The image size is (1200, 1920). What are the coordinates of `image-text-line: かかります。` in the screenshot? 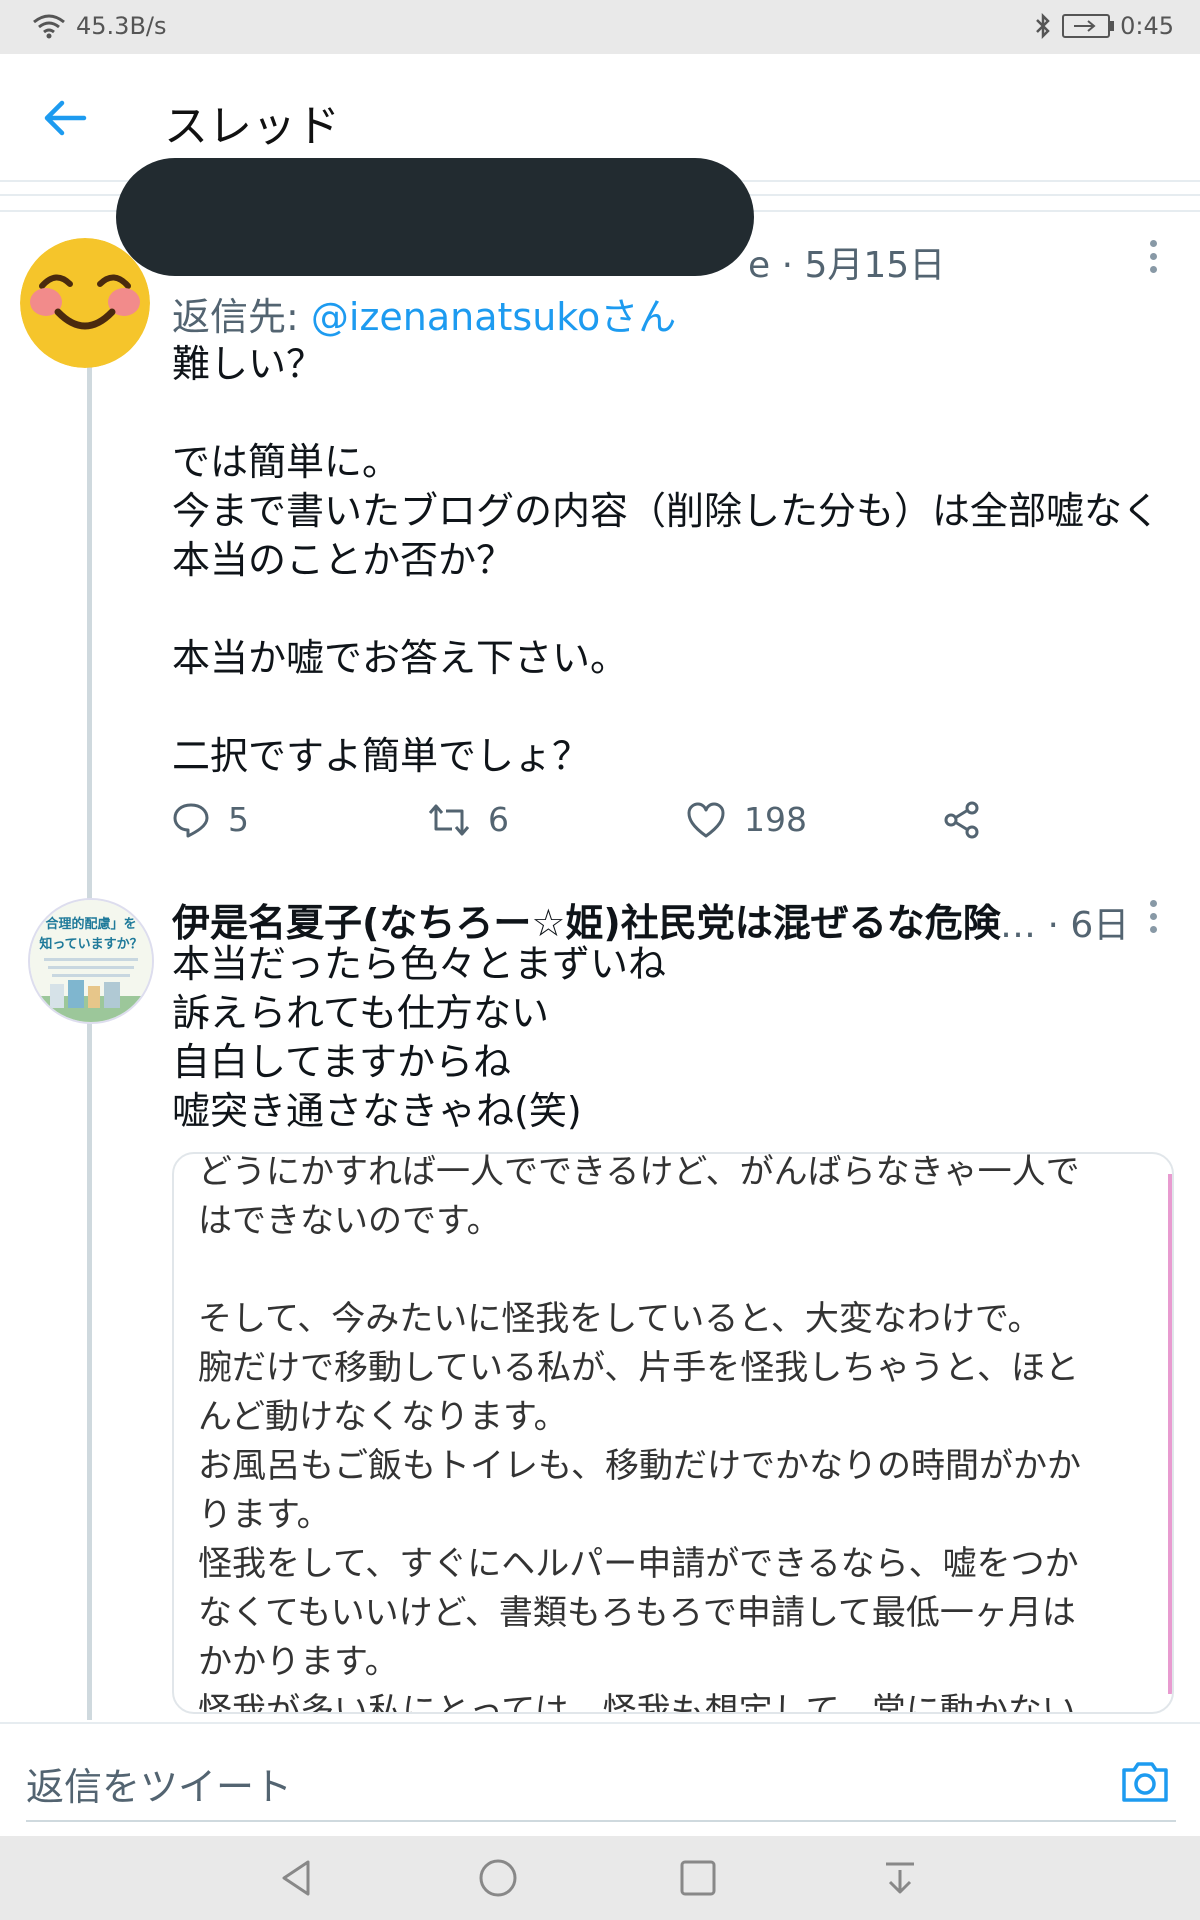 It's located at (298, 1662).